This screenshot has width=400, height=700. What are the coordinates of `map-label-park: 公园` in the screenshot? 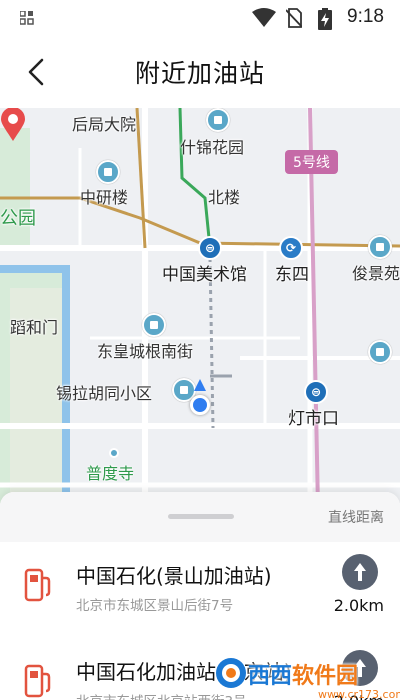 It's located at (18, 218).